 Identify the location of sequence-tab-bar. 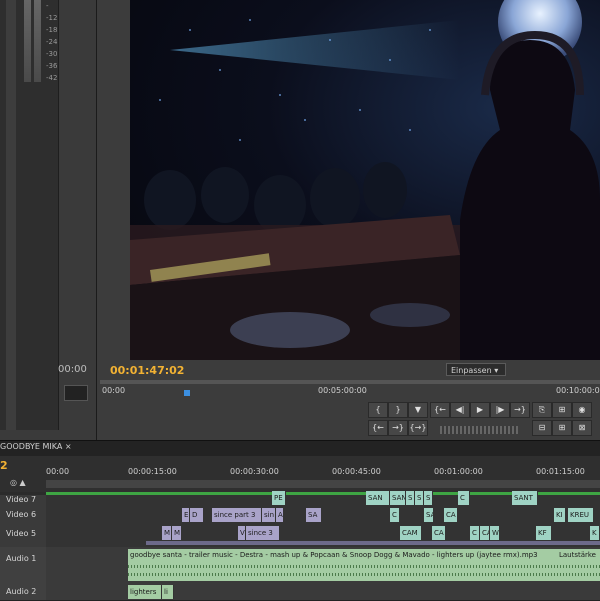
(300, 448).